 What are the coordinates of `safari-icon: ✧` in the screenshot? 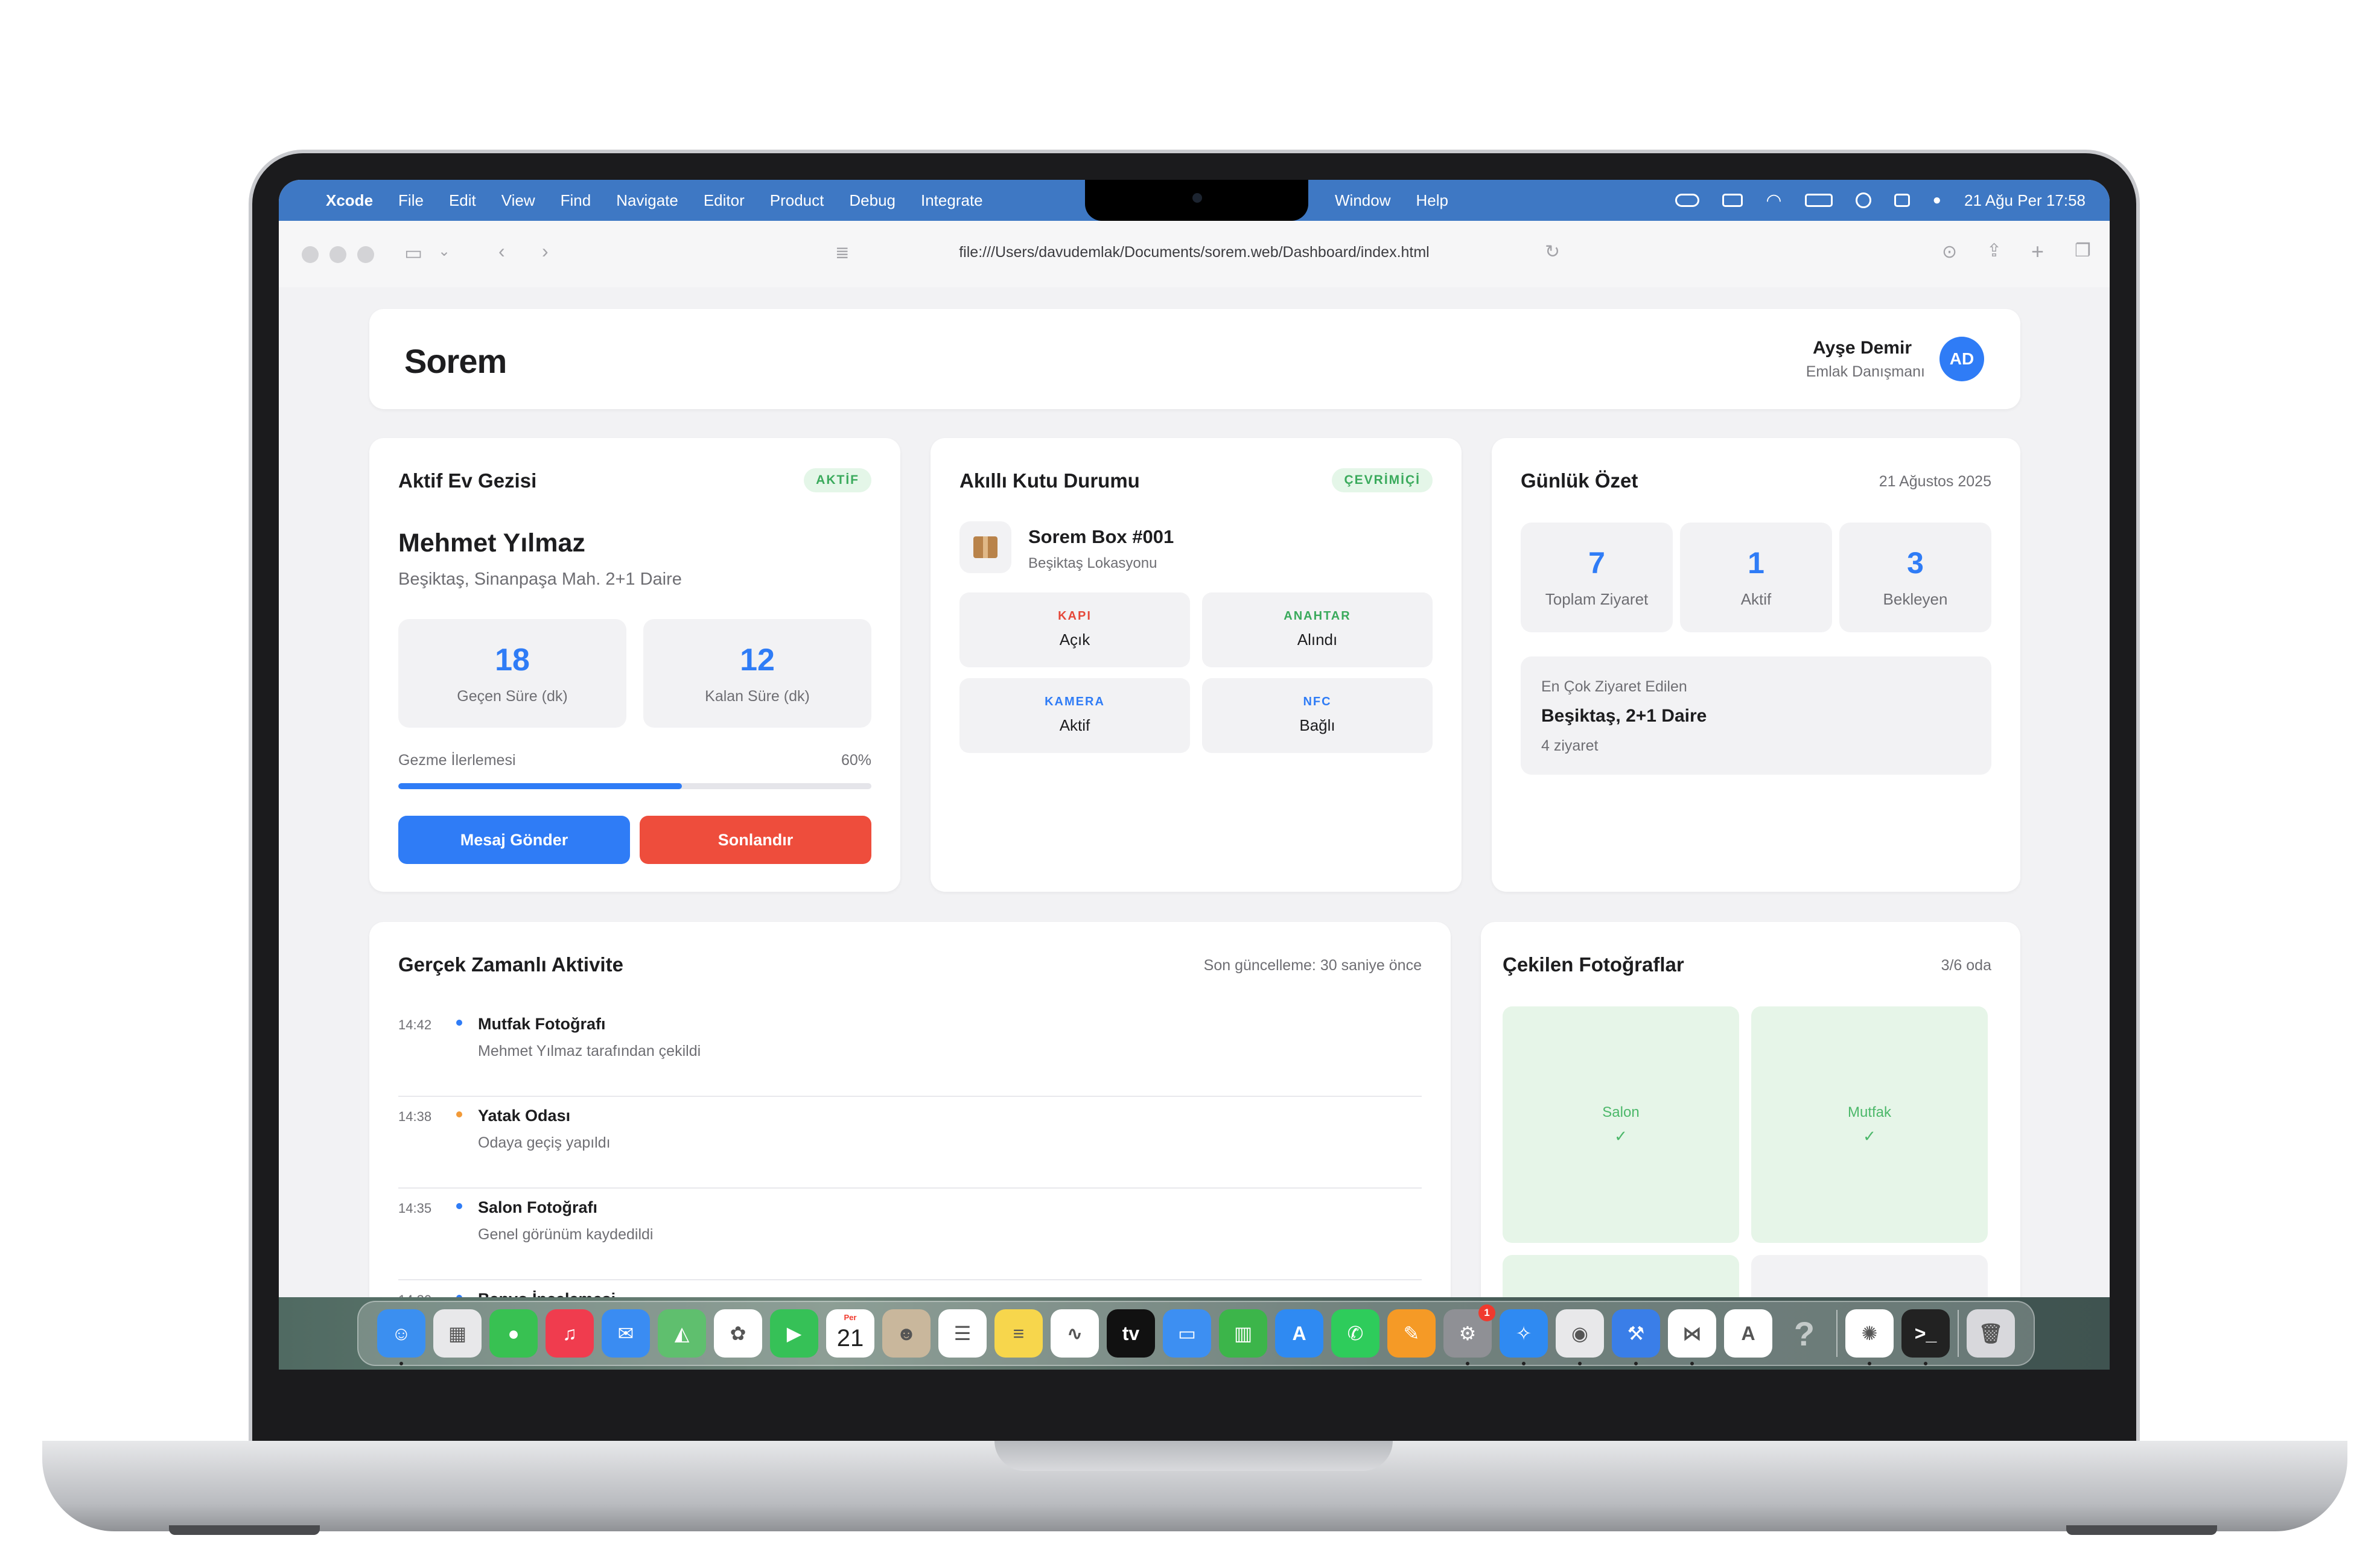 It's located at (1524, 1337).